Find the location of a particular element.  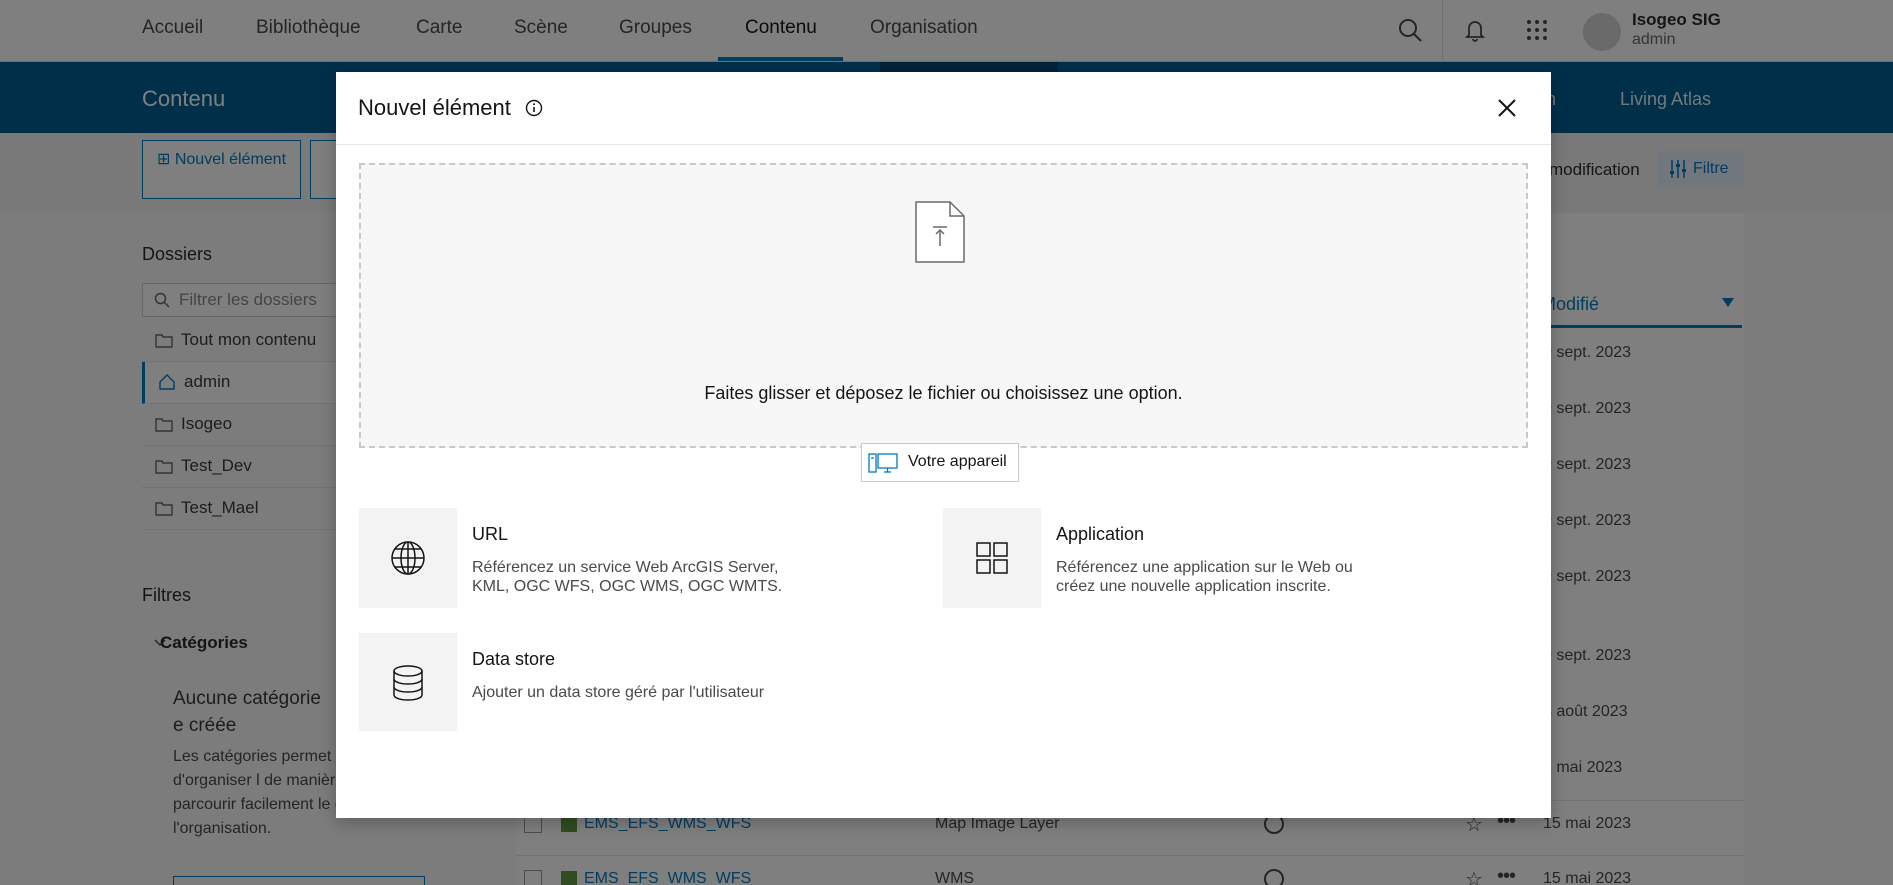

option-application-tile is located at coordinates (992, 558).